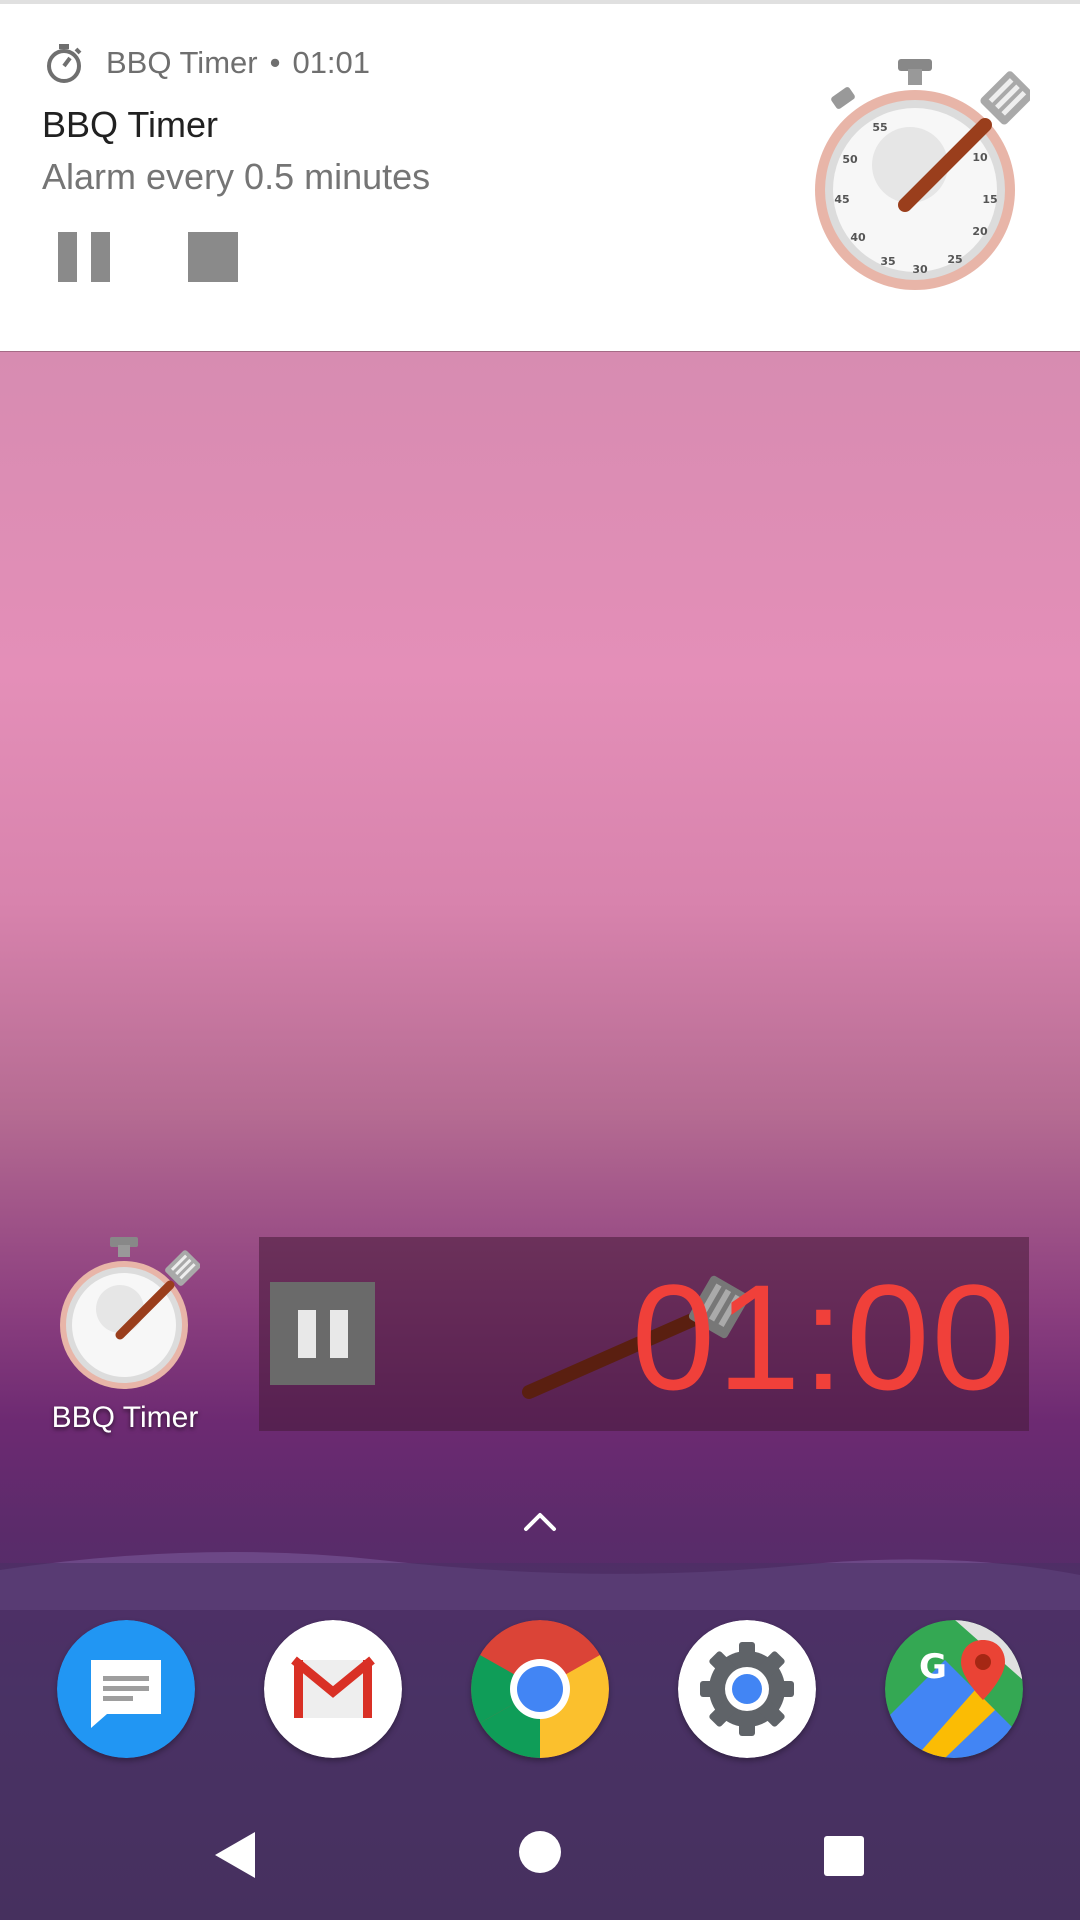 This screenshot has height=1920, width=1080. Describe the element at coordinates (922, 174) in the screenshot. I see `bbq-stopwatch-icon: 55 50 45 40 35 30 25 20 15 10` at that location.